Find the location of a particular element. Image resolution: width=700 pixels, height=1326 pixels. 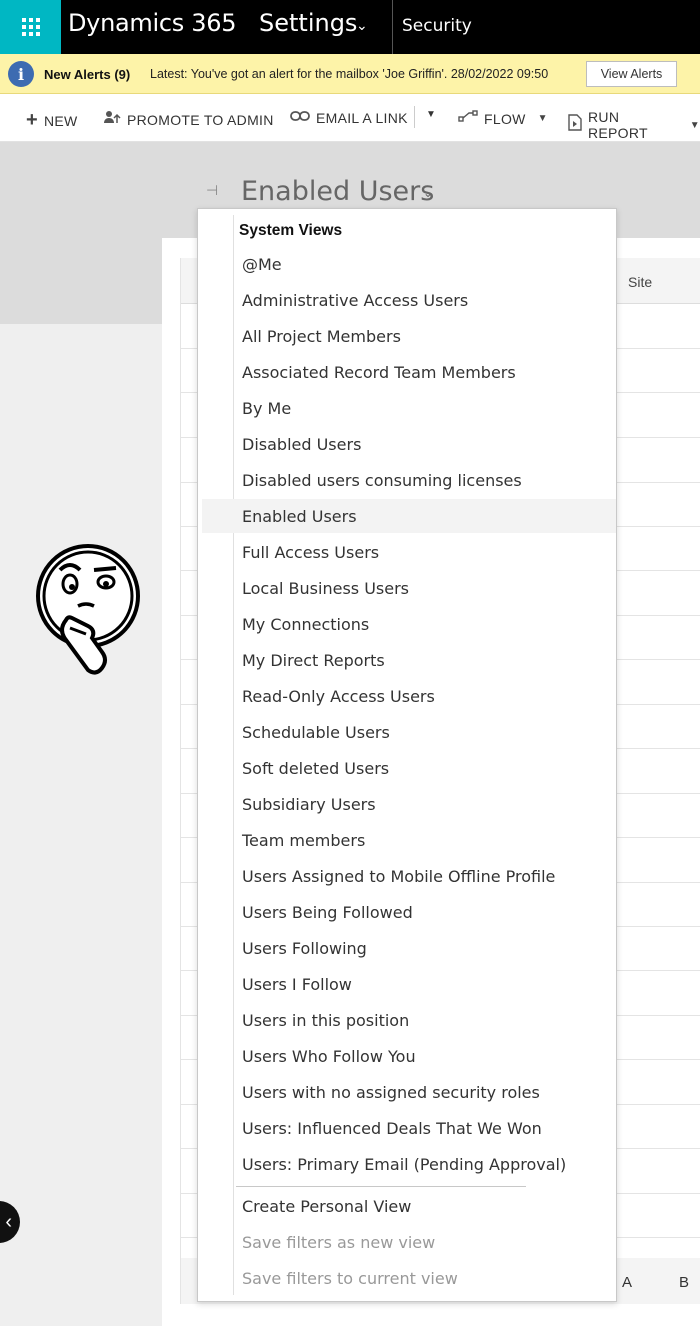

view-option: Users: Influenced Deals That We Won is located at coordinates (409, 1128).